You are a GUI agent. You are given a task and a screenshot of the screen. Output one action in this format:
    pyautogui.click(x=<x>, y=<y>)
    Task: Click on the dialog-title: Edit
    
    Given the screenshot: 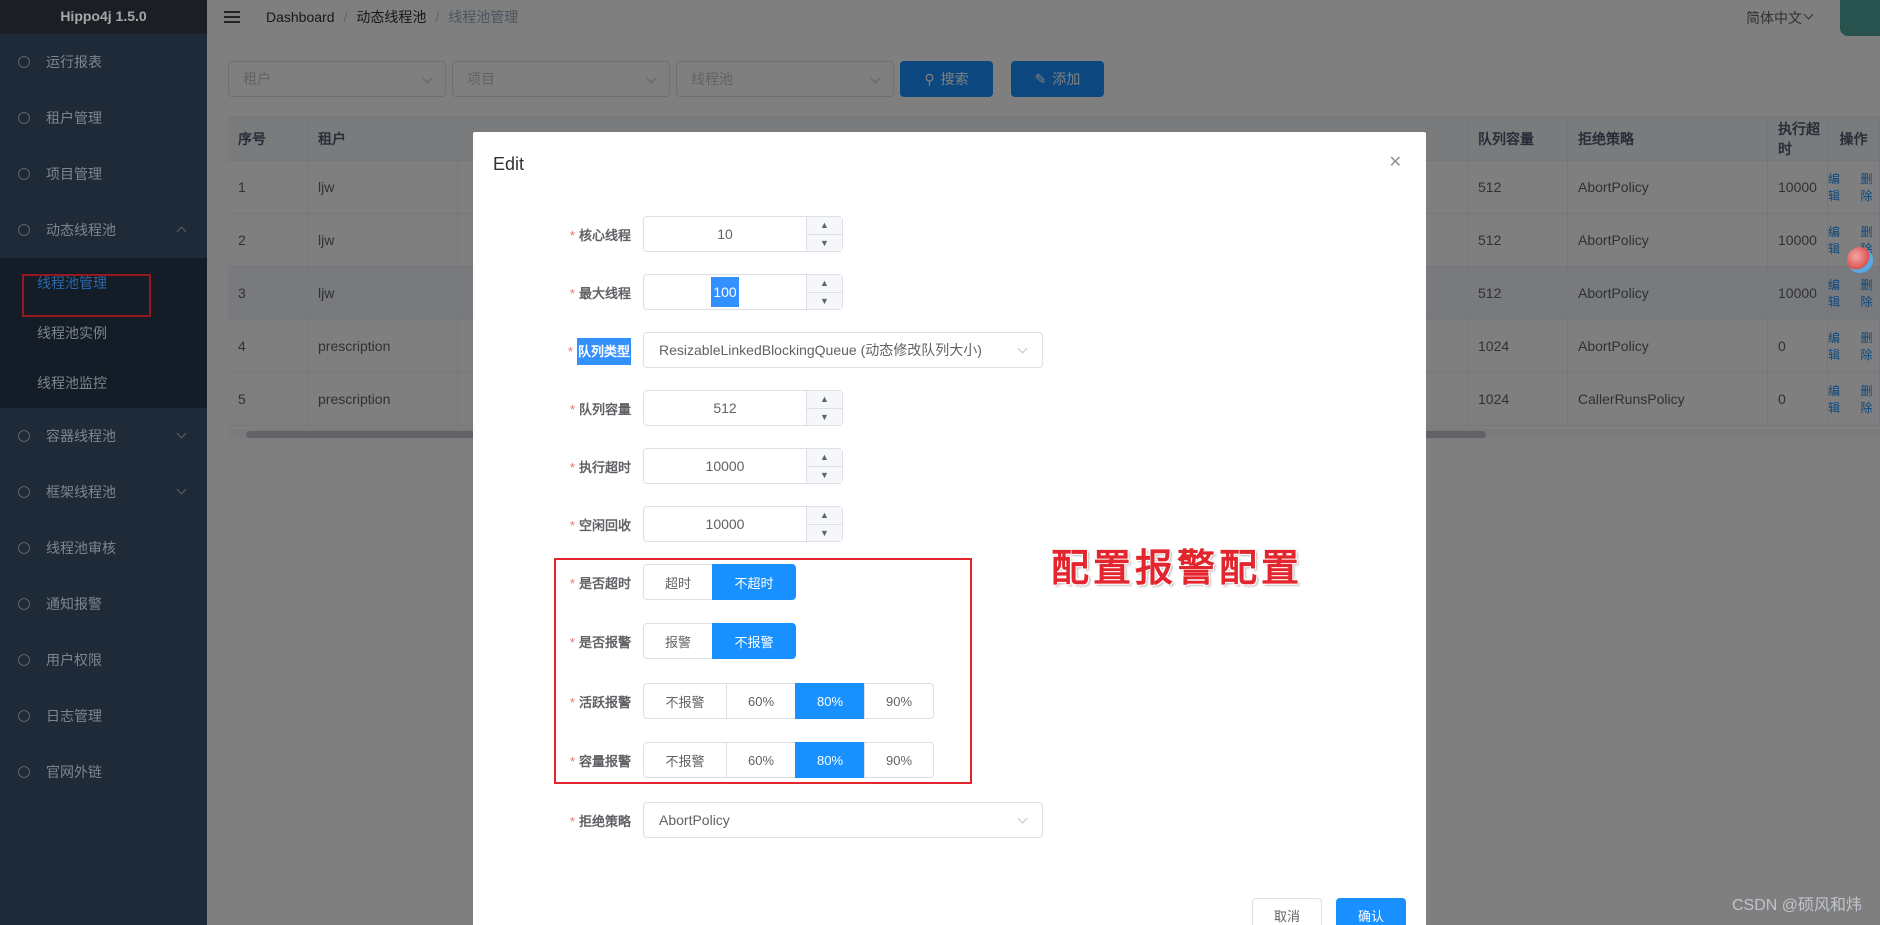 What is the action you would take?
    pyautogui.click(x=509, y=164)
    